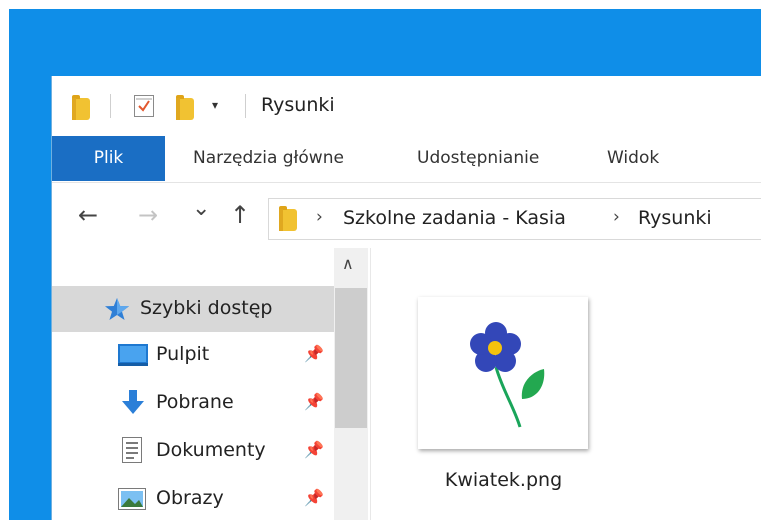 Image resolution: width=761 pixels, height=522 pixels. What do you see at coordinates (185, 107) in the screenshot?
I see `new-folder-icon` at bounding box center [185, 107].